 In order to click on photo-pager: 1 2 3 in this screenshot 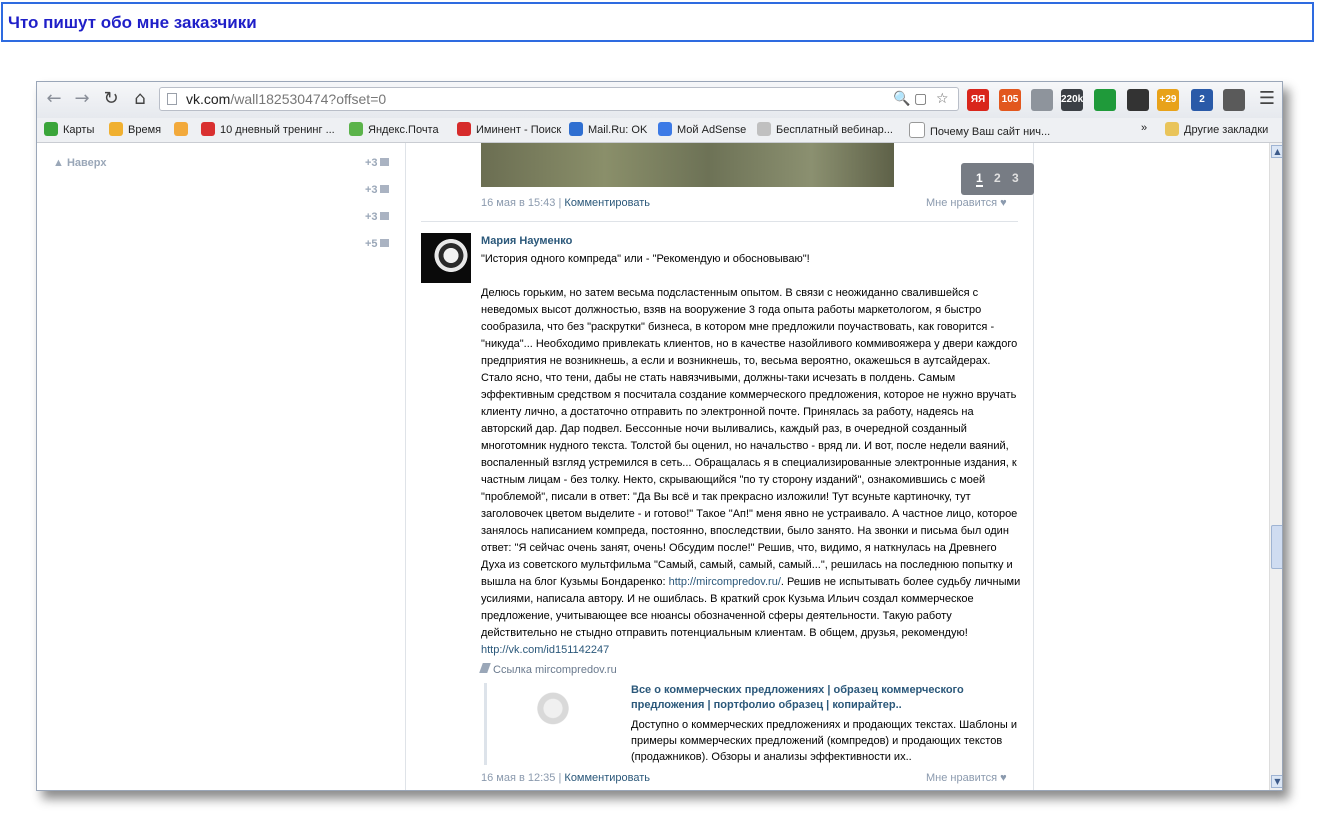, I will do `click(997, 179)`.